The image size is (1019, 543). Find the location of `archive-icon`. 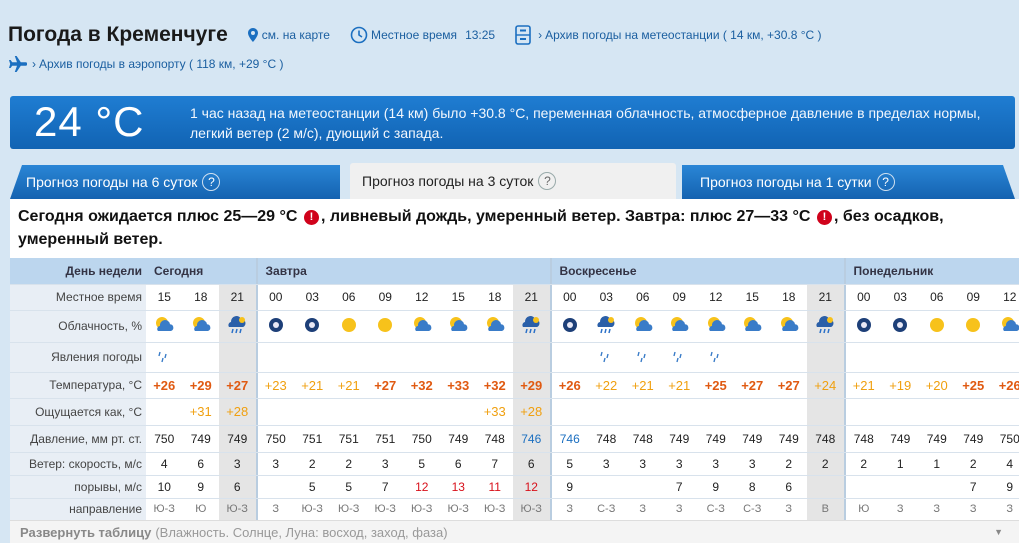

archive-icon is located at coordinates (523, 35).